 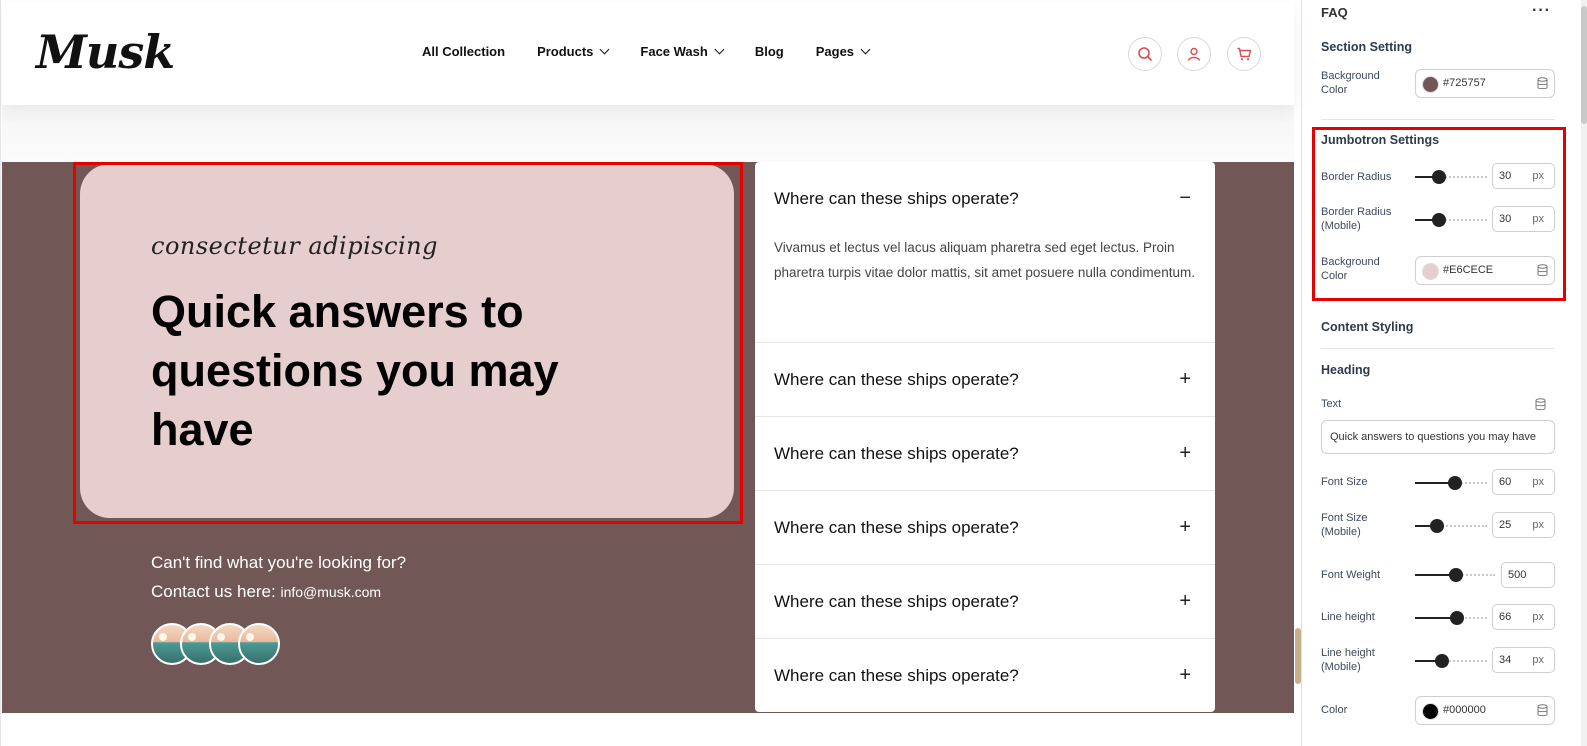 I want to click on font-size-slider, so click(x=1451, y=483).